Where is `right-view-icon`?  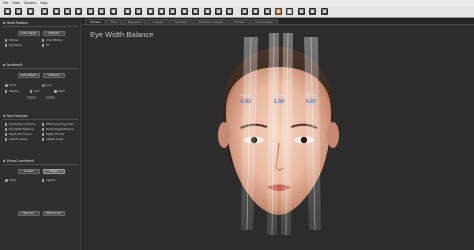
right-view-icon is located at coordinates (150, 11).